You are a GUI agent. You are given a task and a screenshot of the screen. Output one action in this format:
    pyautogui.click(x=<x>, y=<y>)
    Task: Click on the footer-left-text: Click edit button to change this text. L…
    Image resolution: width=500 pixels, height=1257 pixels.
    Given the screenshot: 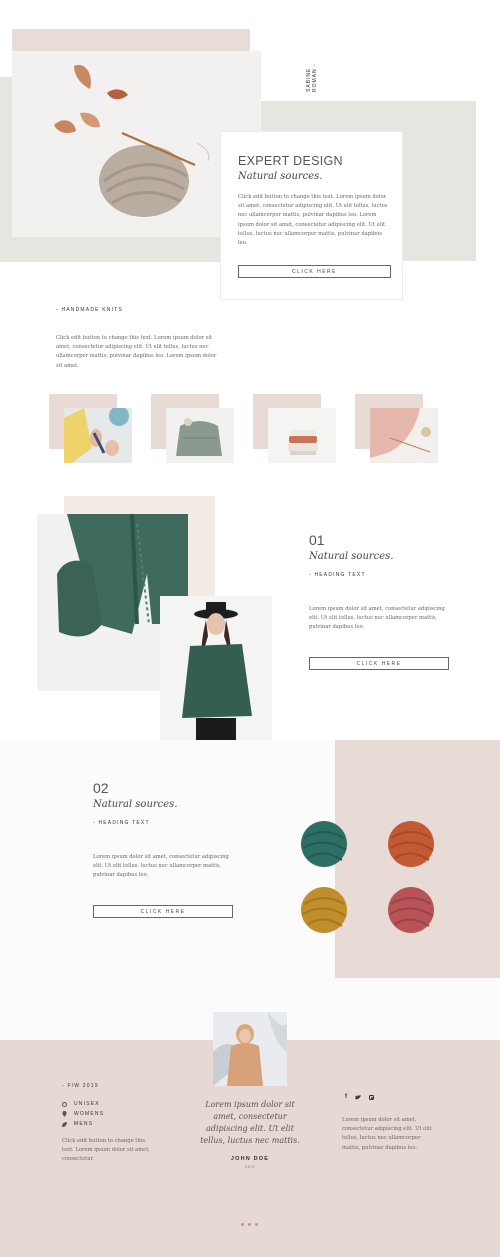 What is the action you would take?
    pyautogui.click(x=106, y=1150)
    